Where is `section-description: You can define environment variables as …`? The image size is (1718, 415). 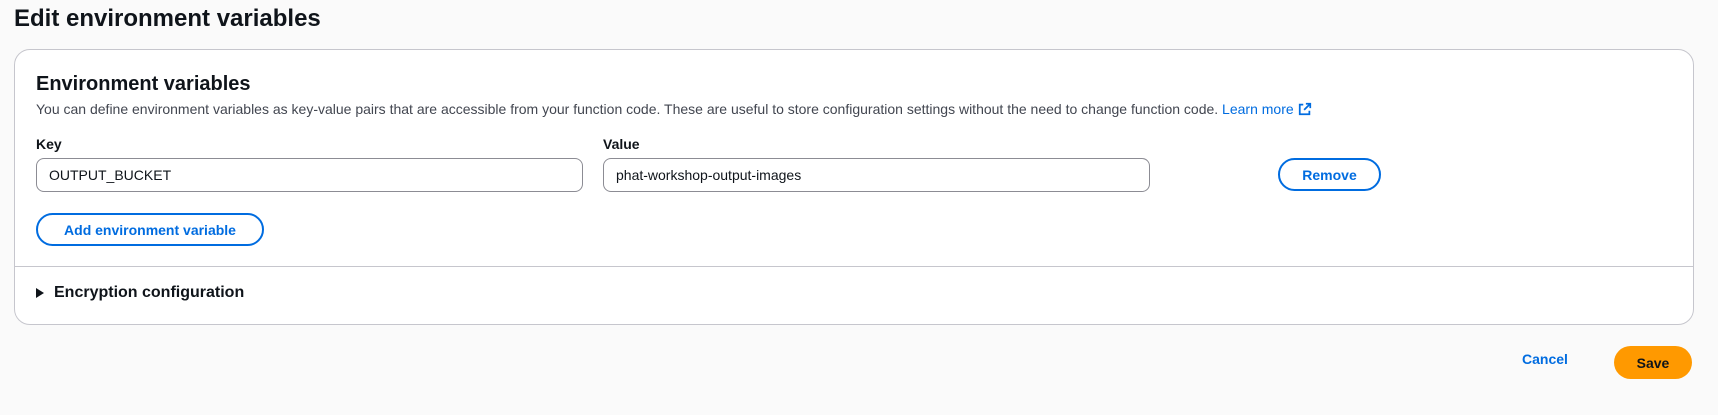 section-description: You can define environment variables as … is located at coordinates (674, 109).